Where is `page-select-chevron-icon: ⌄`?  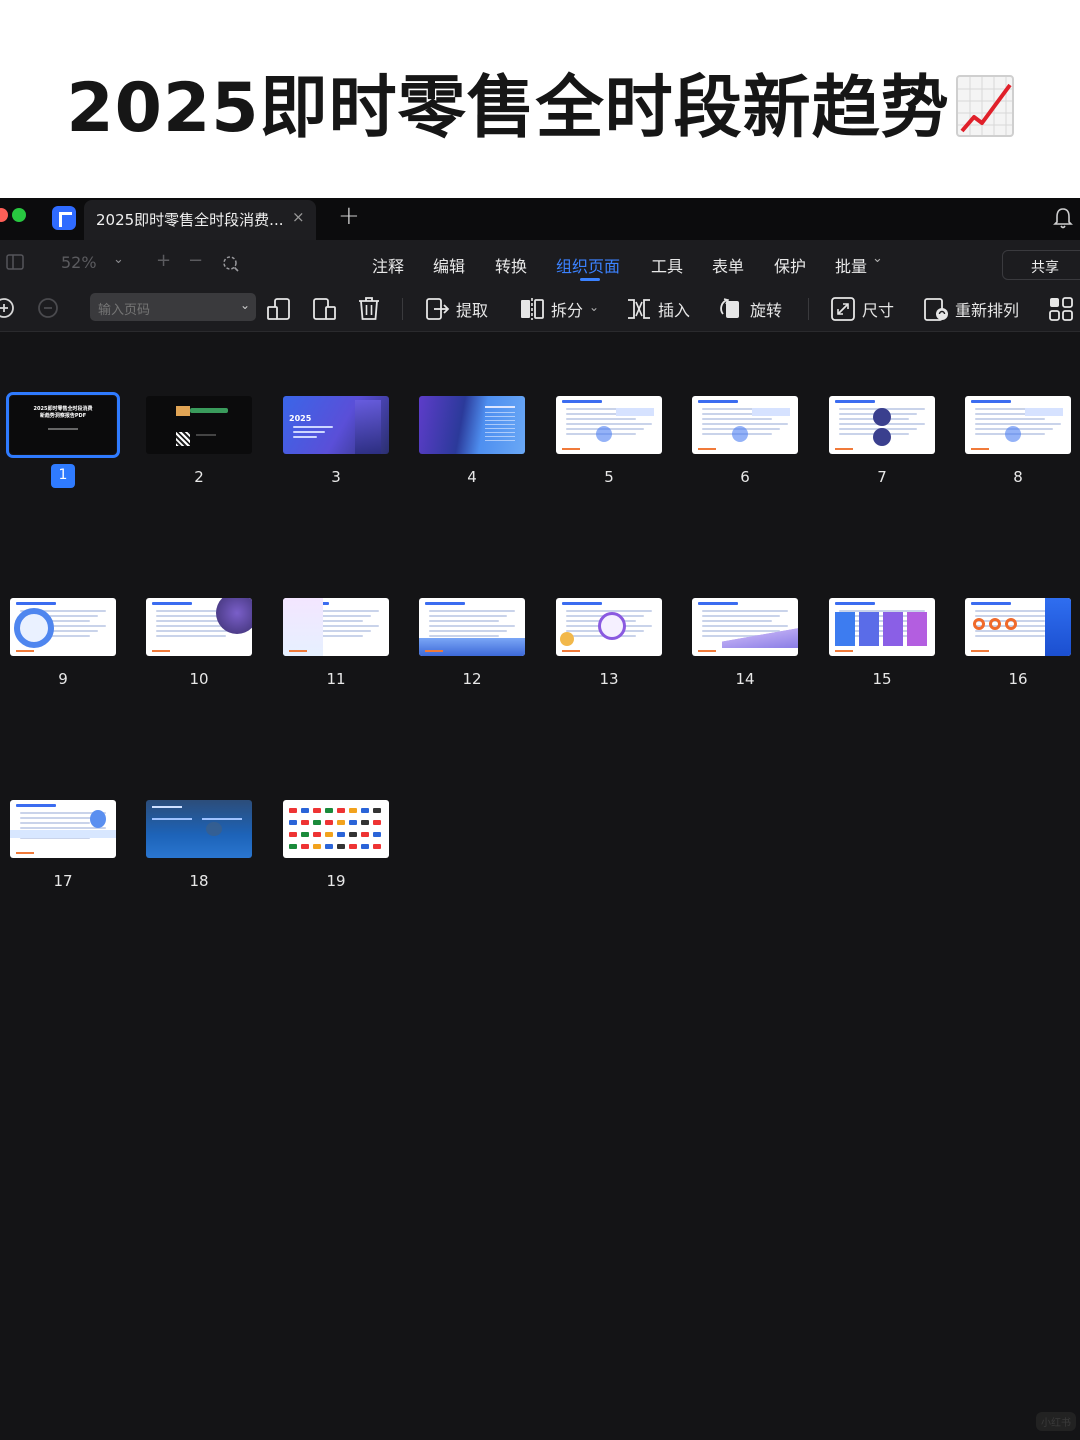
page-select-chevron-icon: ⌄ is located at coordinates (245, 305).